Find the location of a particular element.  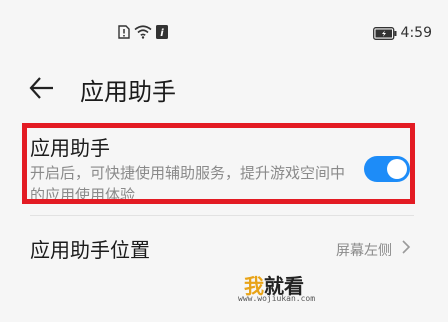

app-assistant-position-row: 应用助手位置 屏幕左侧 is located at coordinates (224, 248).